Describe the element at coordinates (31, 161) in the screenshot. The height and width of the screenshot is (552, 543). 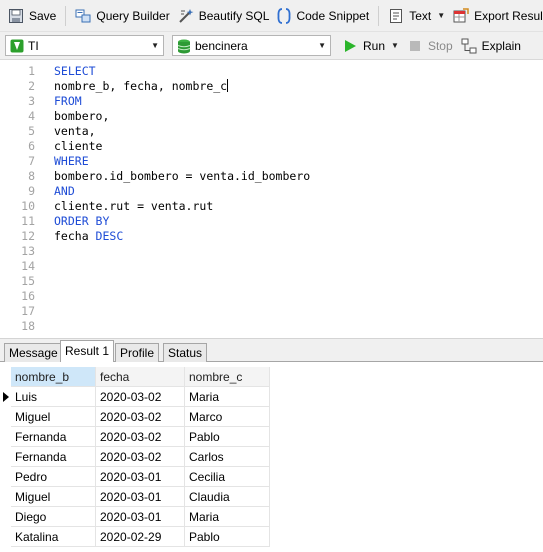
I see `line-number: 7` at that location.